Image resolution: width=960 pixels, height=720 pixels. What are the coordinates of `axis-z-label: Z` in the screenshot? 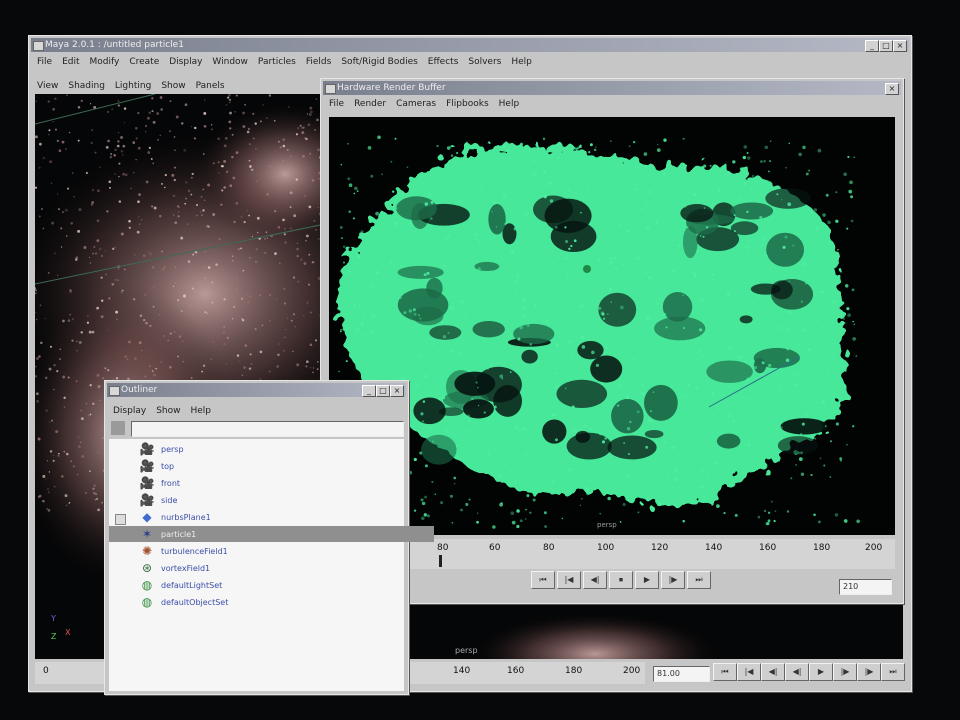 It's located at (54, 636).